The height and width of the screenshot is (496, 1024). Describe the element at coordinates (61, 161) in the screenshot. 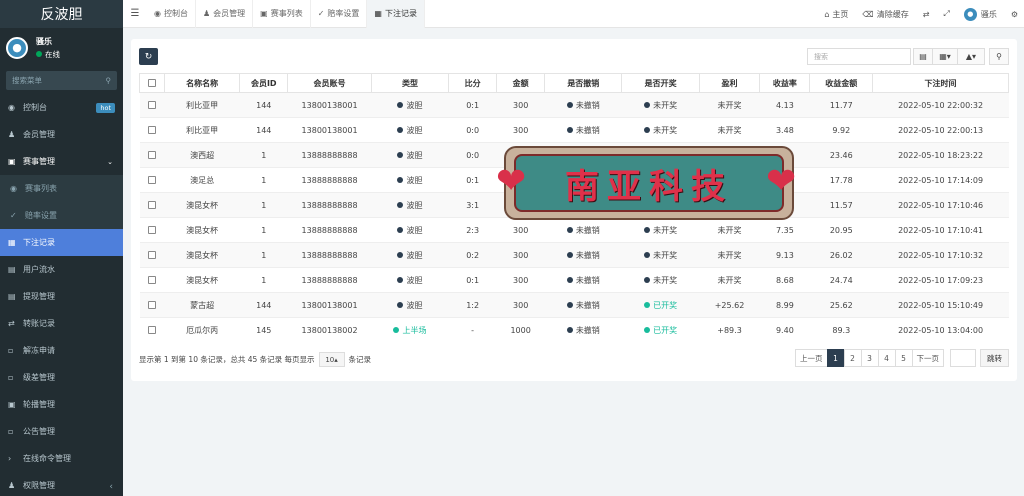

I see `sidebar-item-2: ▣ 赛事管理 ⌄` at that location.